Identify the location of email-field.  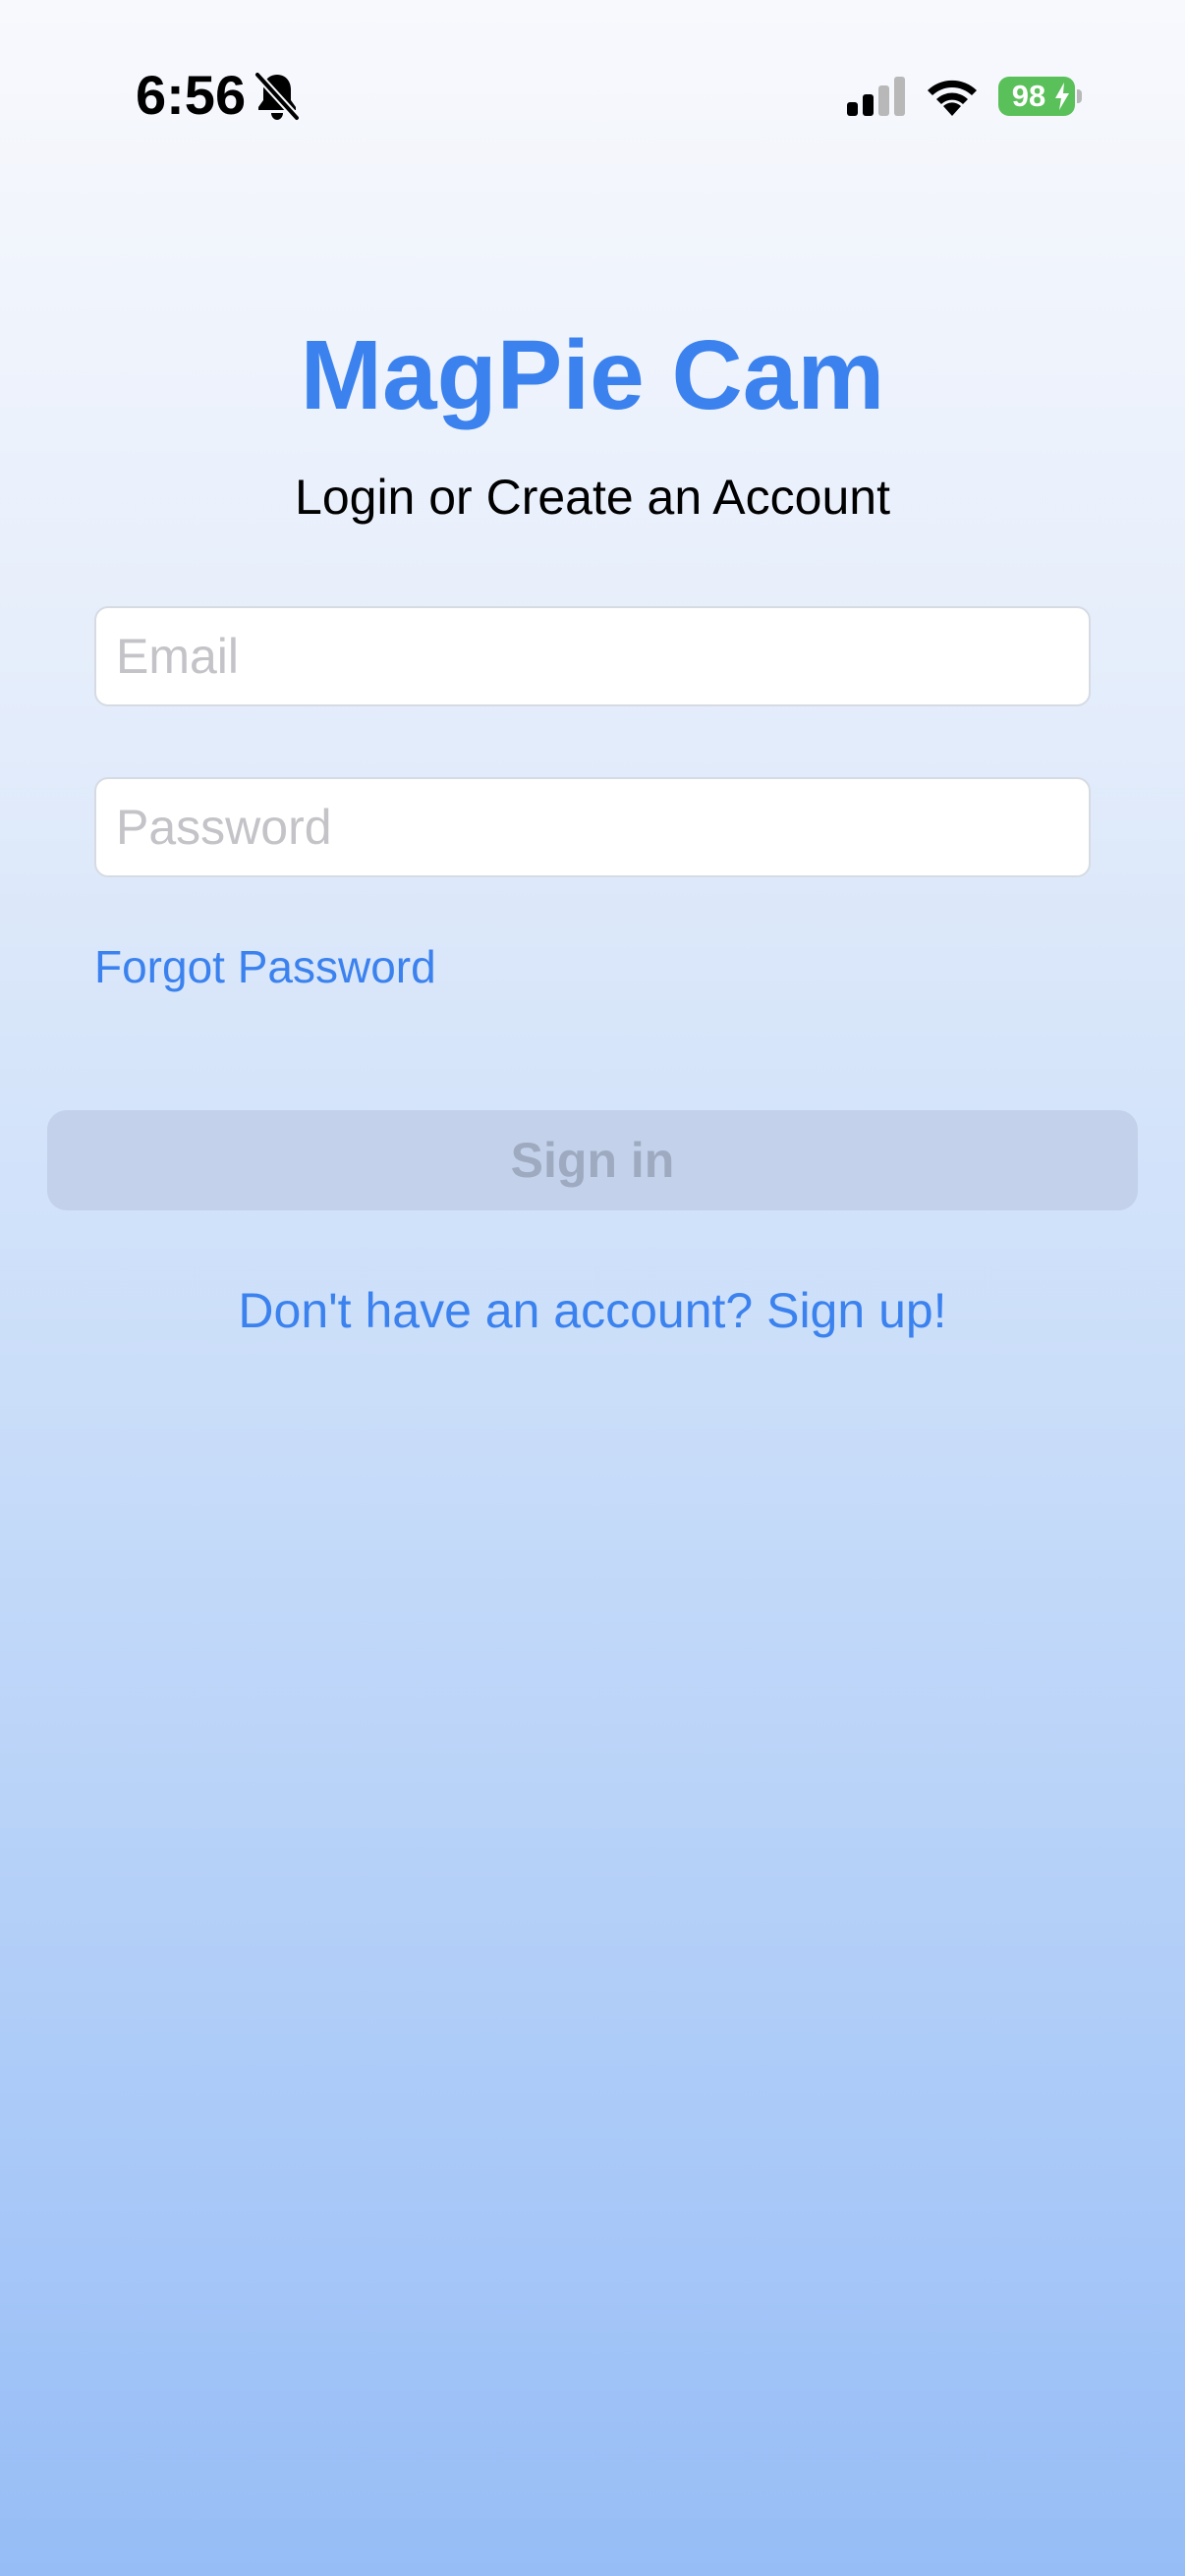
(592, 656).